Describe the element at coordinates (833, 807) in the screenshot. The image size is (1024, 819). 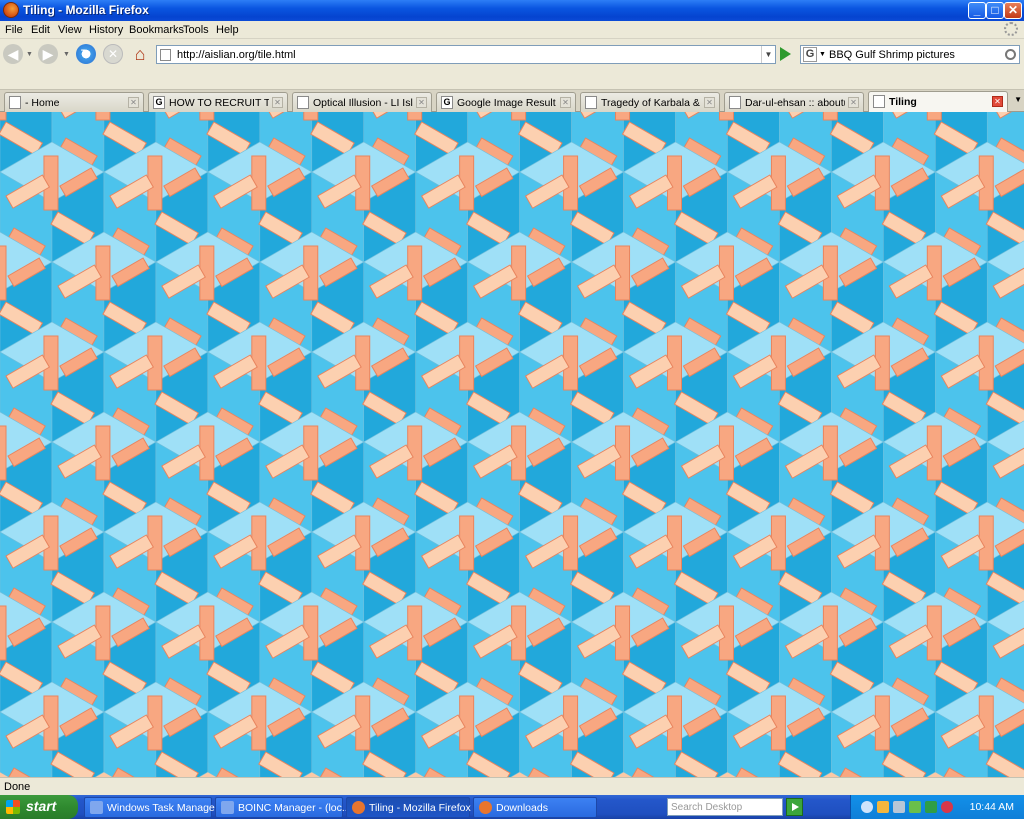
I see `quick-launch-icons` at that location.